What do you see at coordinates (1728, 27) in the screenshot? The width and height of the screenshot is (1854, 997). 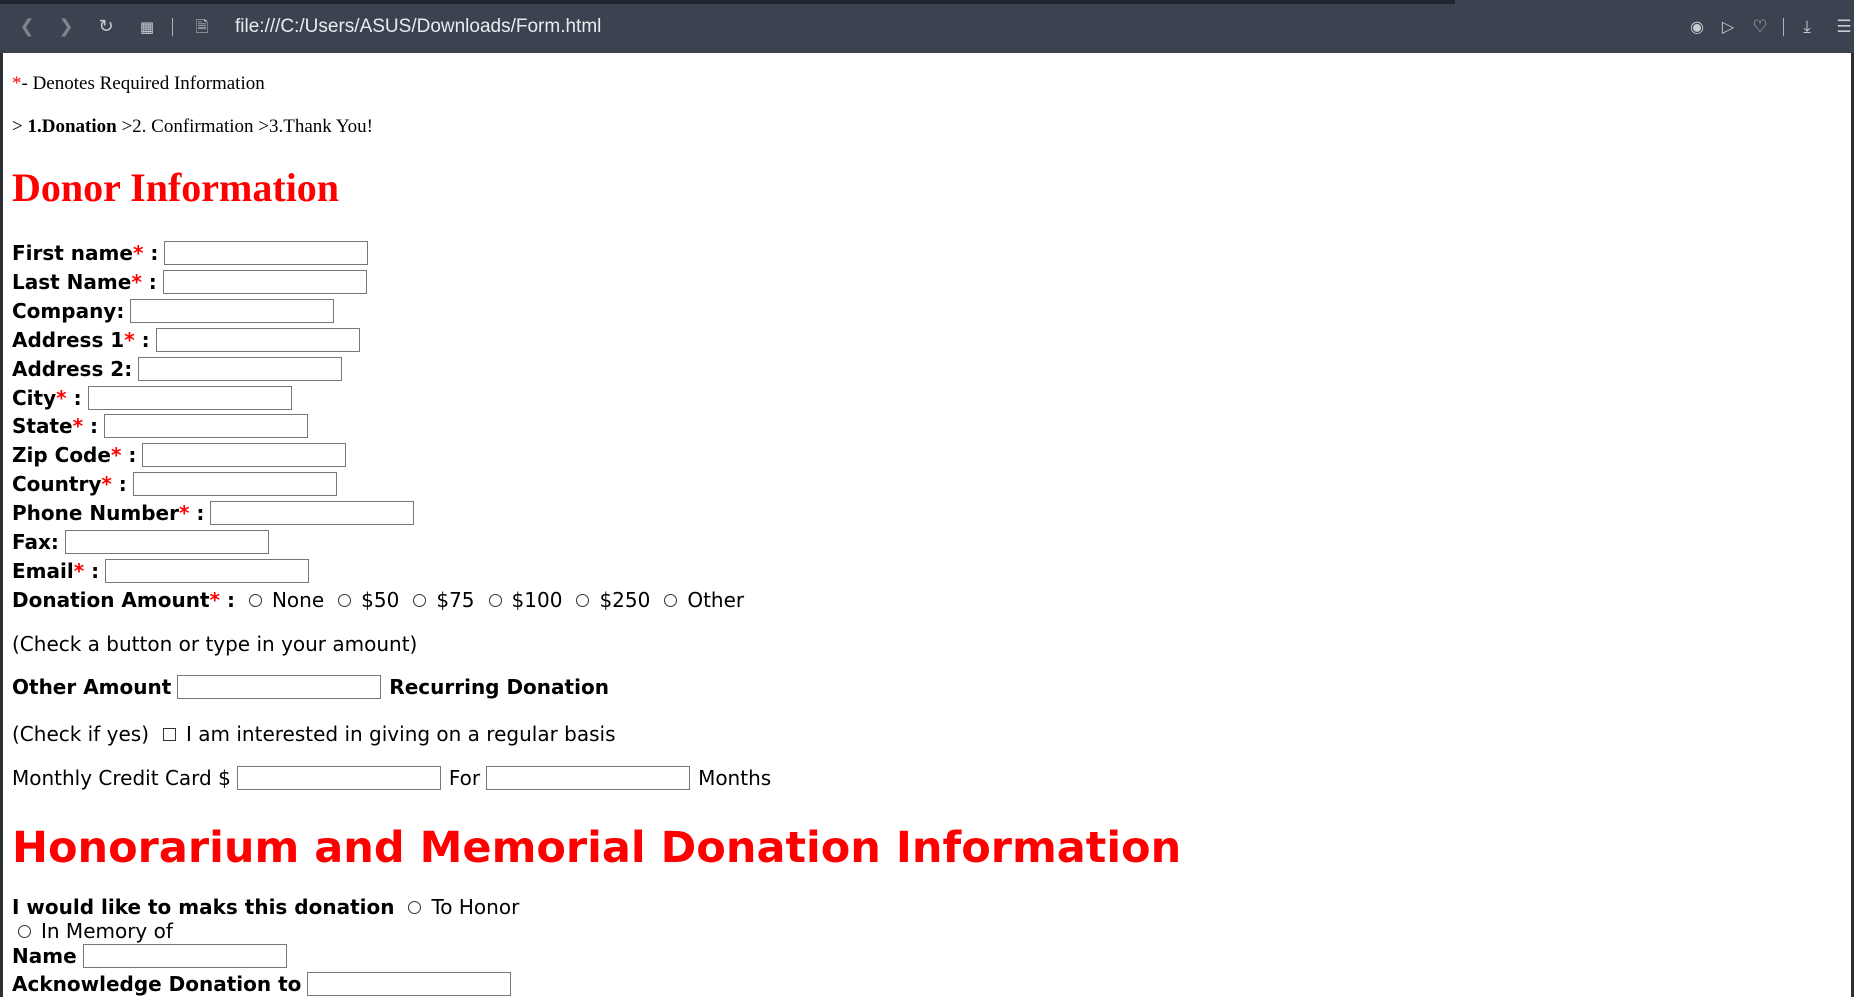 I see `send-icon: ▷` at bounding box center [1728, 27].